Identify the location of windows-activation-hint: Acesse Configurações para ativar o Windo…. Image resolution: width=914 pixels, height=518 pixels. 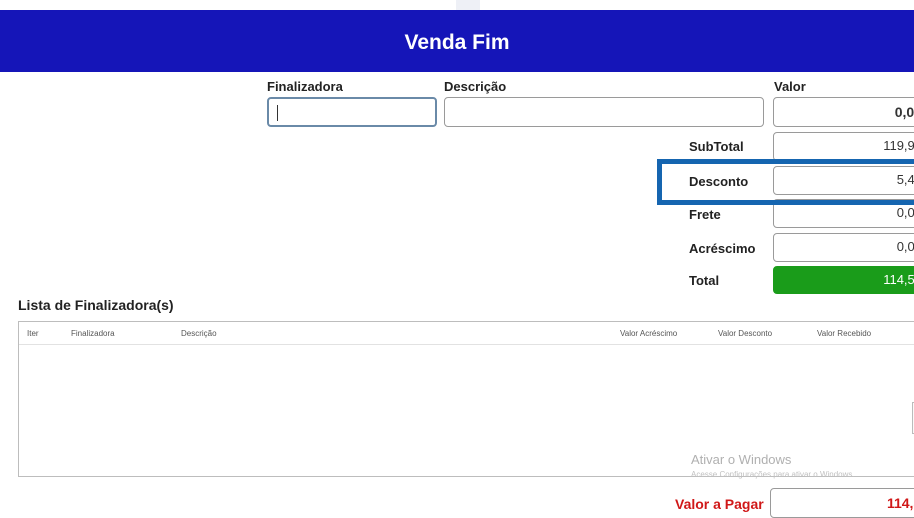
(773, 474).